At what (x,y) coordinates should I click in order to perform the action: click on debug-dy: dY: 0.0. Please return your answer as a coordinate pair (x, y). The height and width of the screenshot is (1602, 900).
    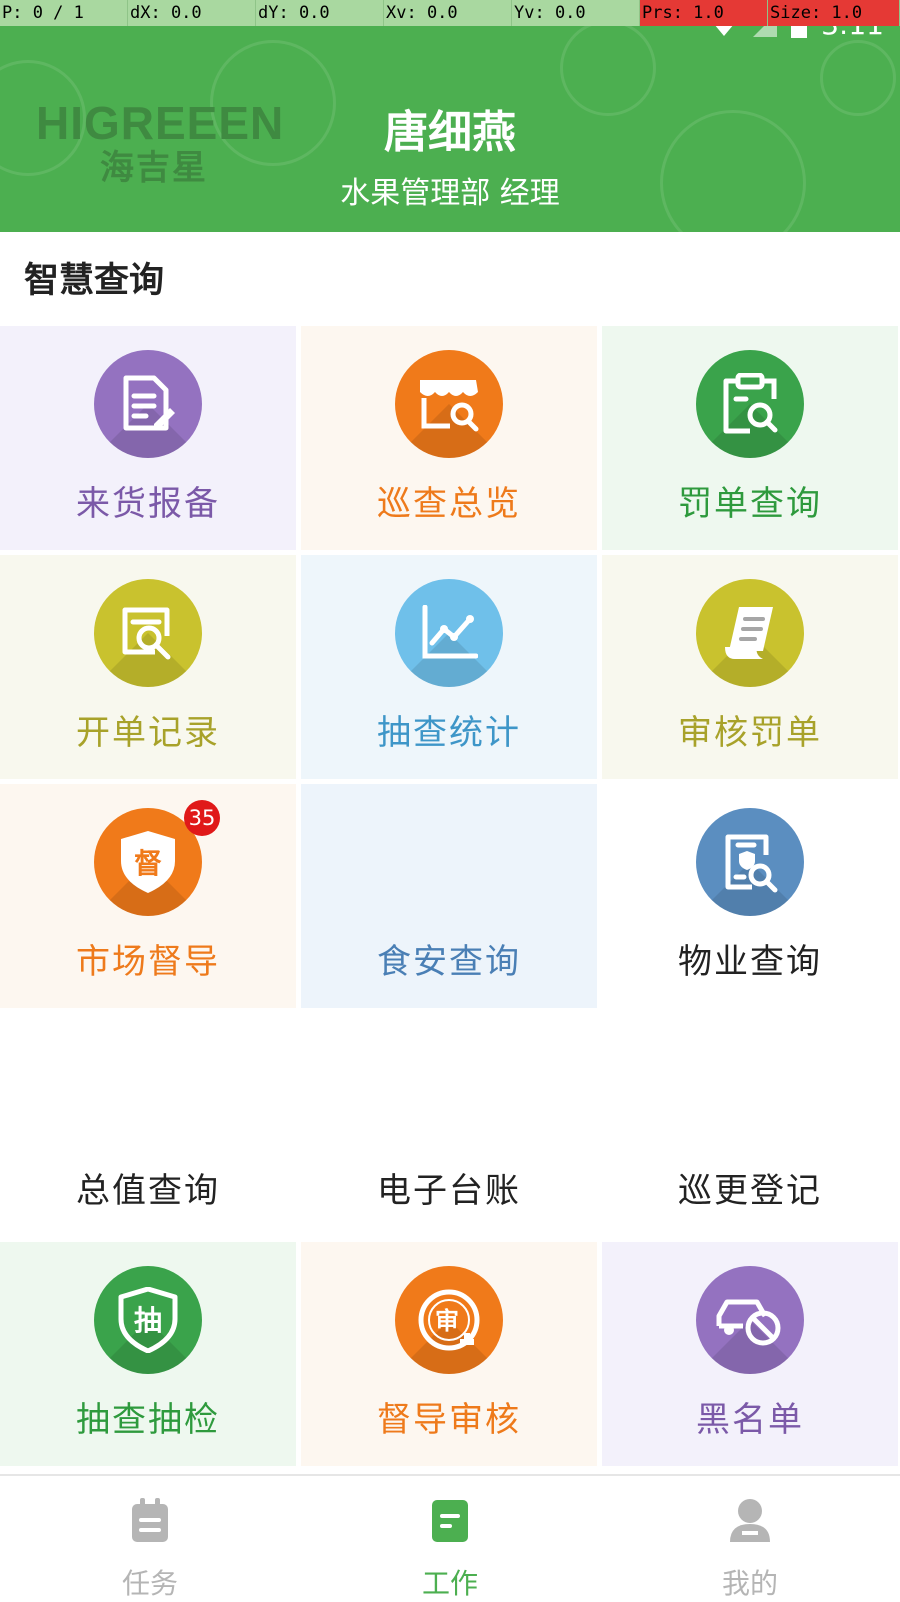
    Looking at the image, I should click on (320, 13).